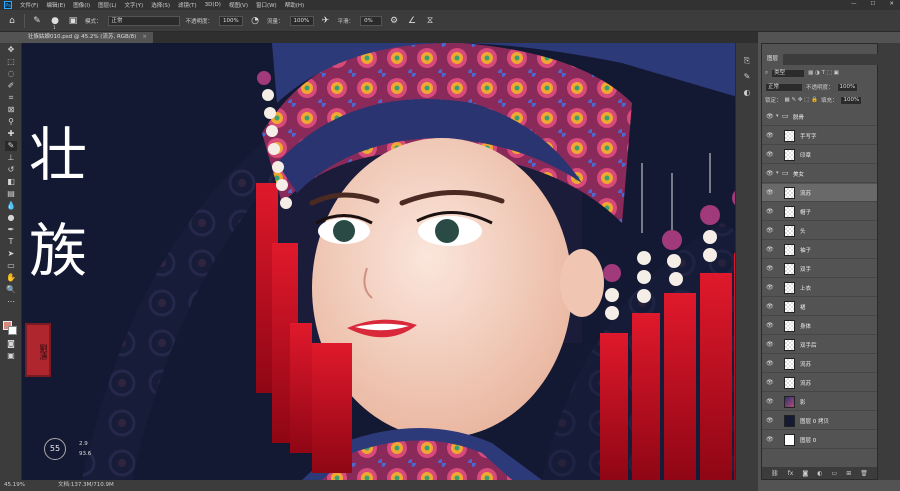 Image resolution: width=900 pixels, height=491 pixels. Describe the element at coordinates (14, 485) in the screenshot. I see `zoom-level: 45.19%` at that location.